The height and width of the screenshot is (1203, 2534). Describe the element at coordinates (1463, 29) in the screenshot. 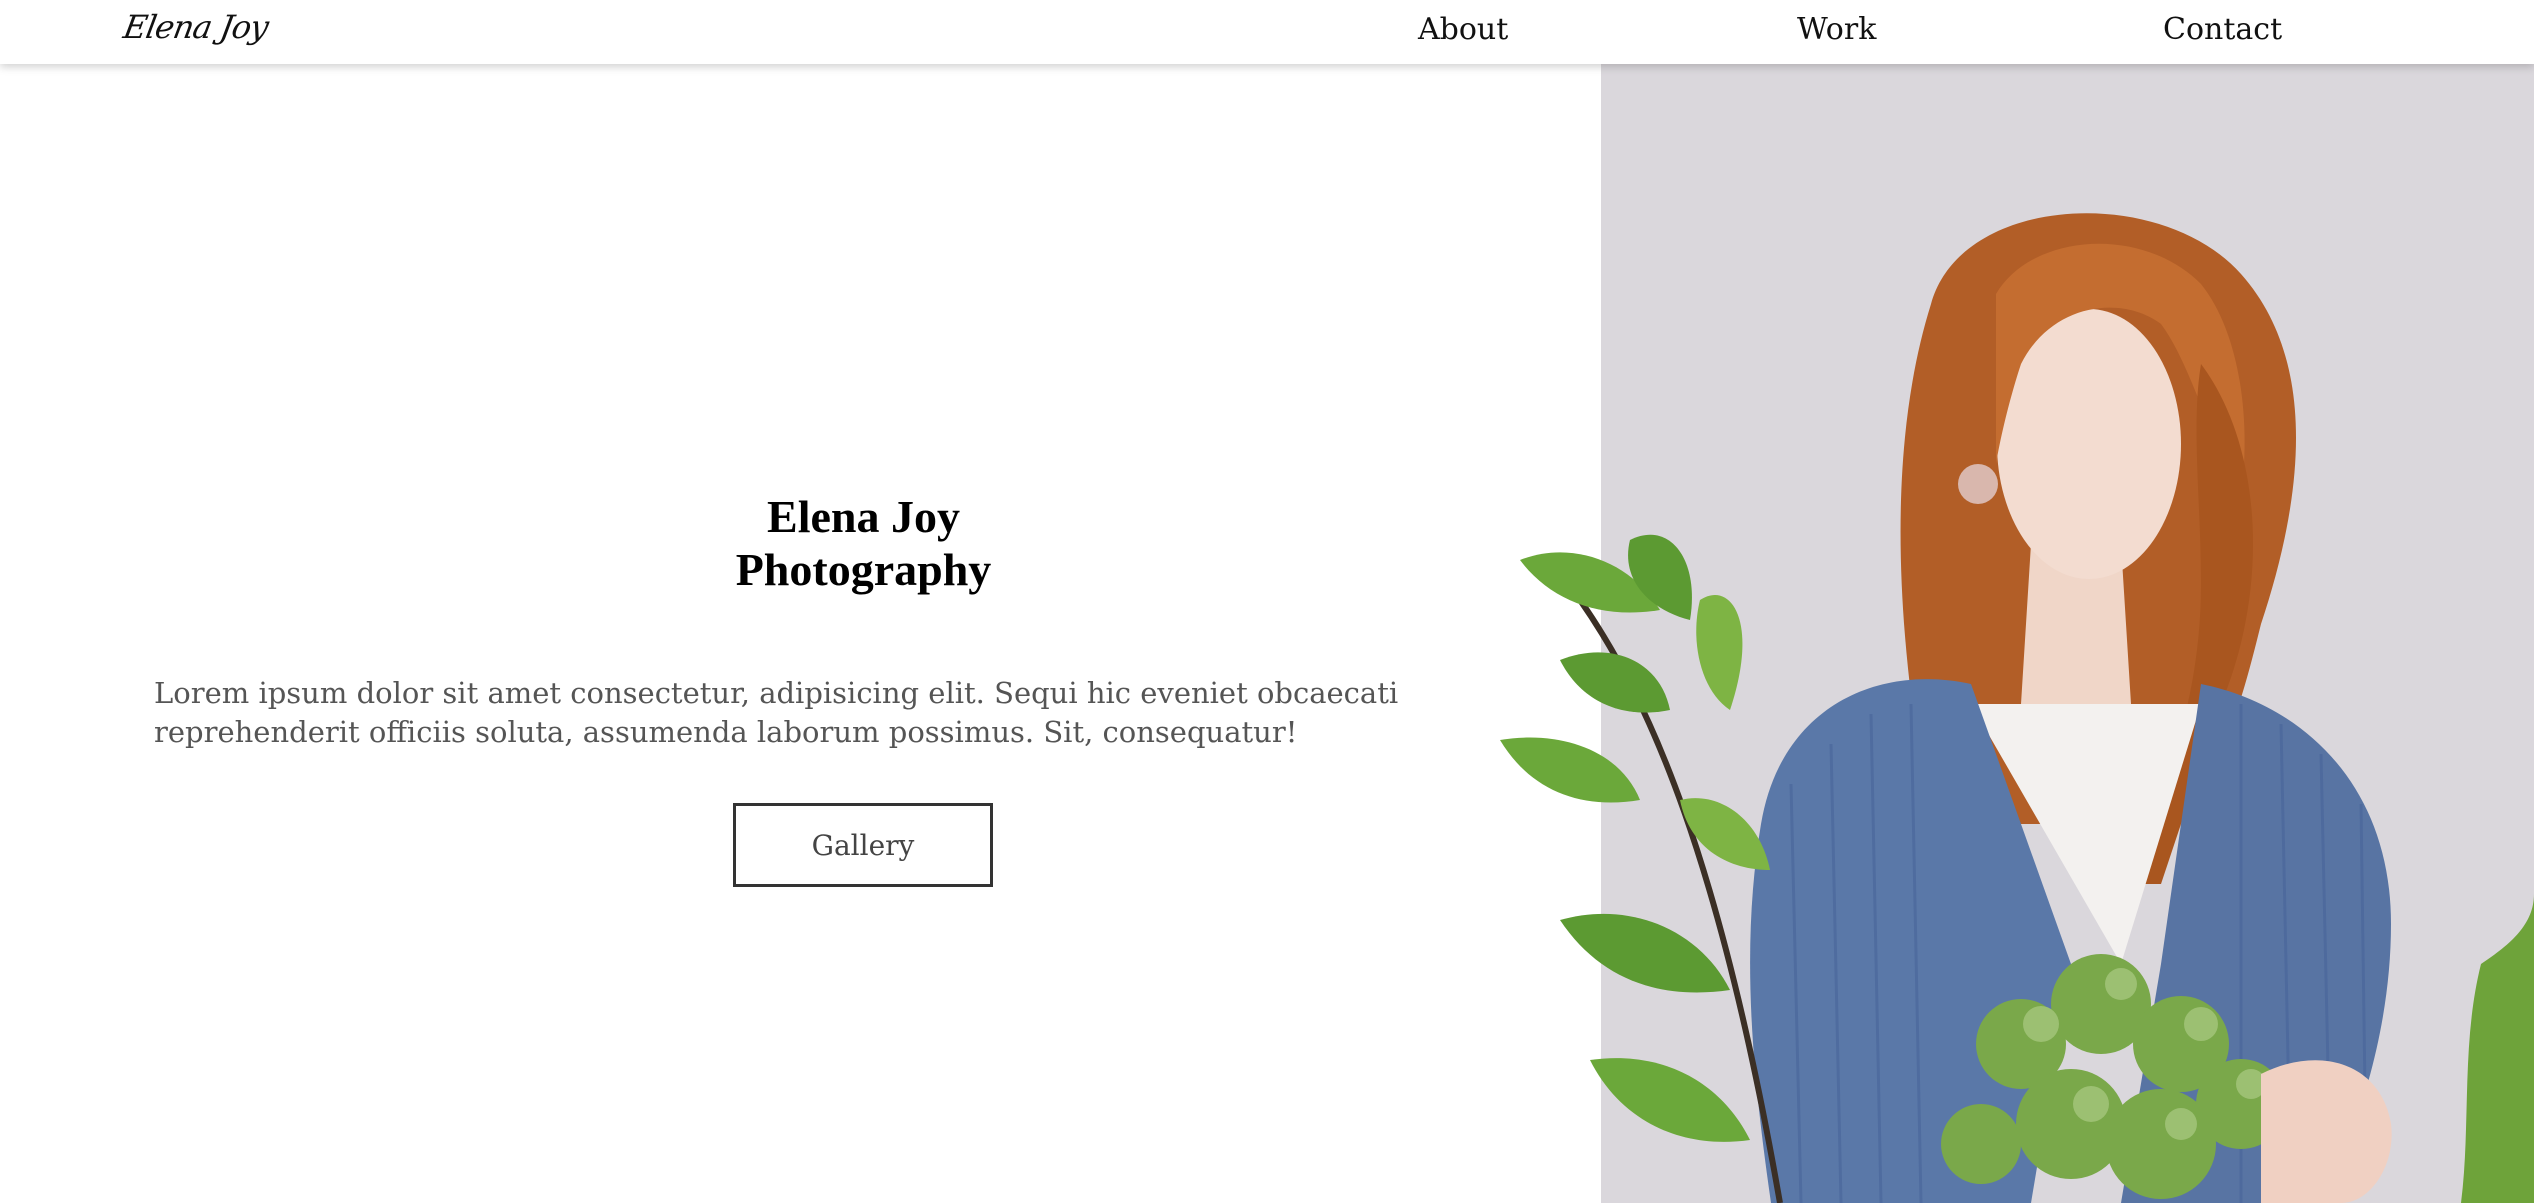

I see `nav-link-about: About` at that location.